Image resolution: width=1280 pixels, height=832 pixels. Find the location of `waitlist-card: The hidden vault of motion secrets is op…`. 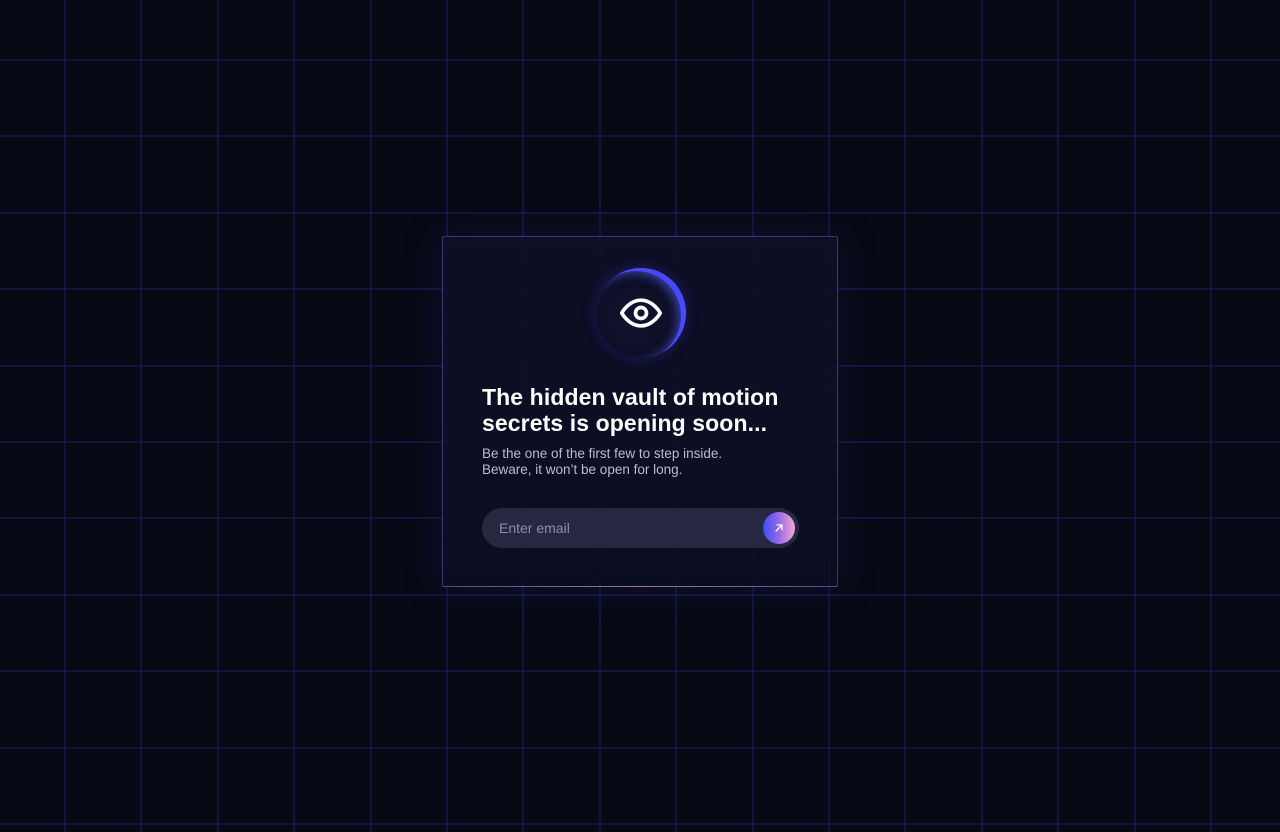

waitlist-card: The hidden vault of motion secrets is op… is located at coordinates (640, 411).